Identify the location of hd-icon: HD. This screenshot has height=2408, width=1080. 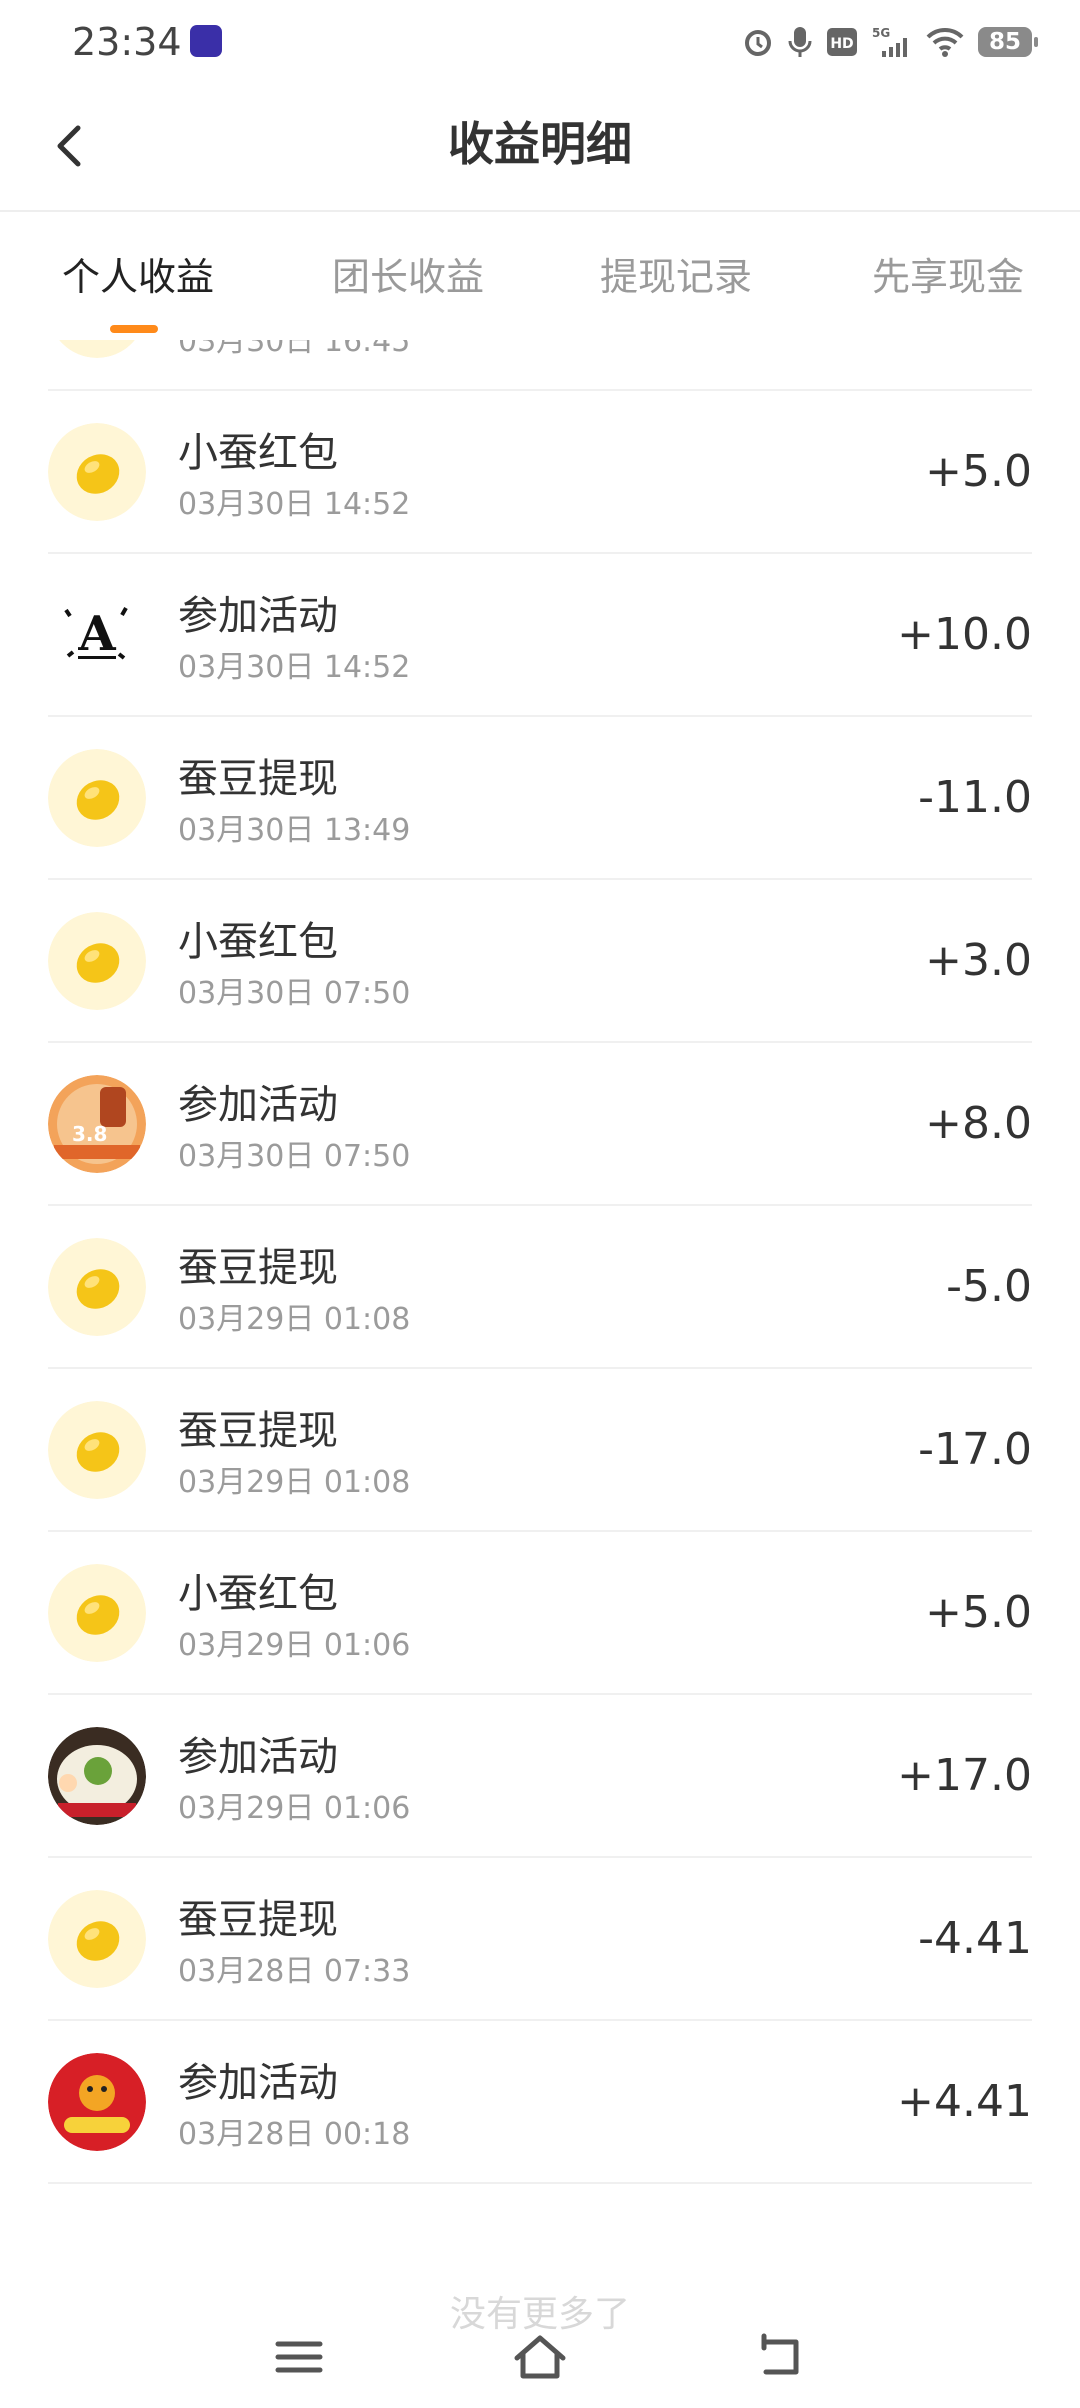
(842, 42).